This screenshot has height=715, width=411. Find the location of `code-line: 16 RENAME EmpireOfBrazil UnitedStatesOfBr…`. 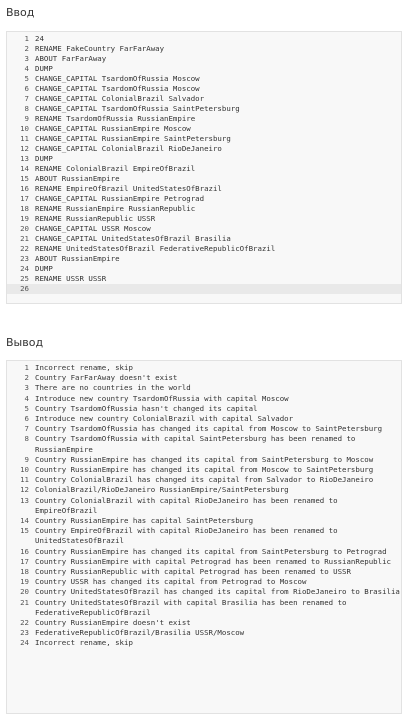

code-line: 16 RENAME EmpireOfBrazil UnitedStatesOfBr… is located at coordinates (204, 189).